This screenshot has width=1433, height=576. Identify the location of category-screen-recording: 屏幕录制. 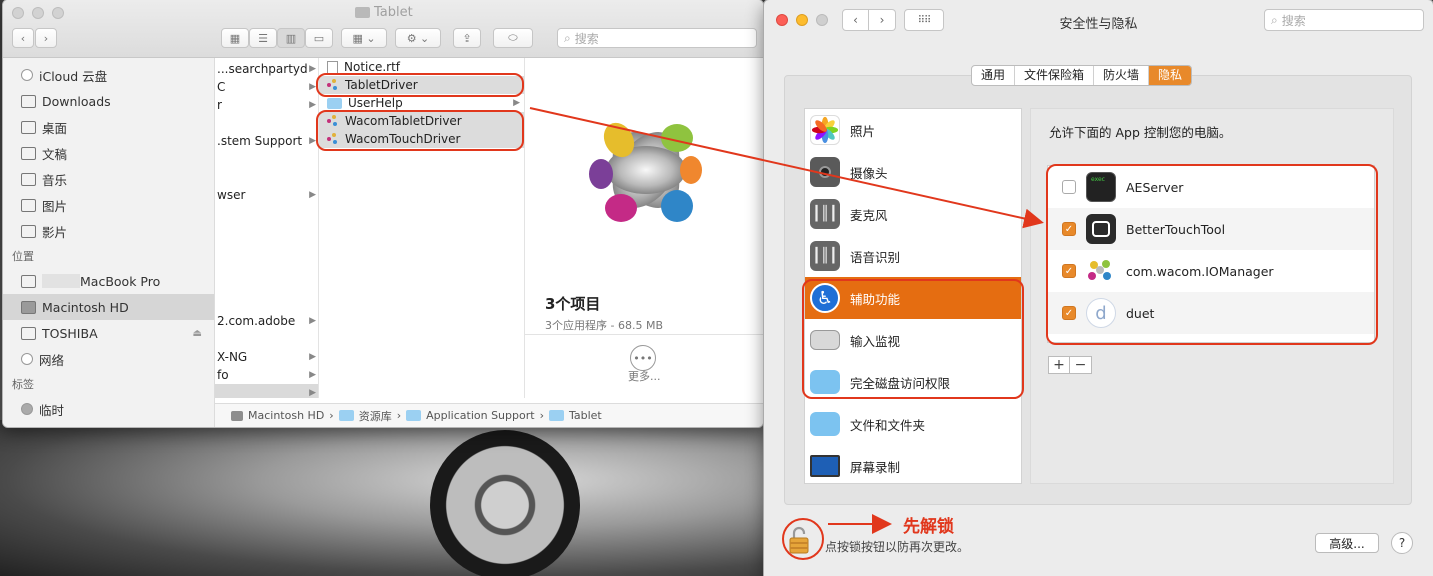
(913, 464).